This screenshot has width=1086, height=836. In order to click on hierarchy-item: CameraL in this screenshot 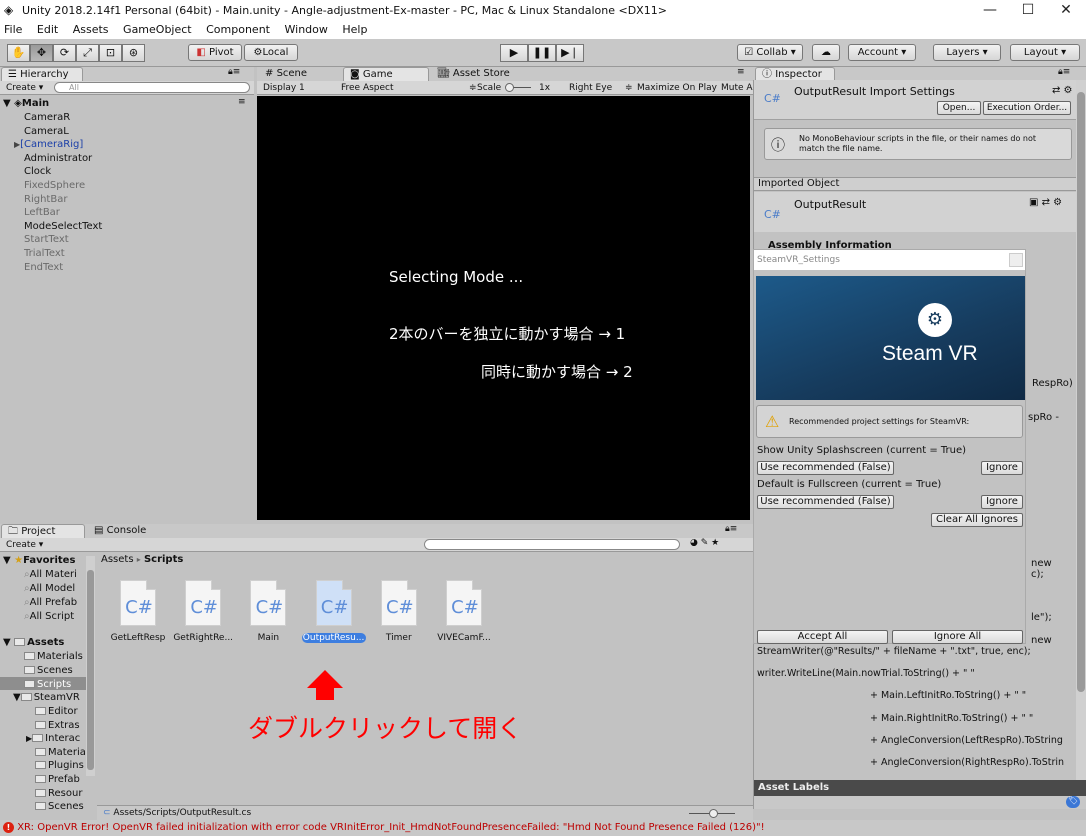, I will do `click(46, 131)`.